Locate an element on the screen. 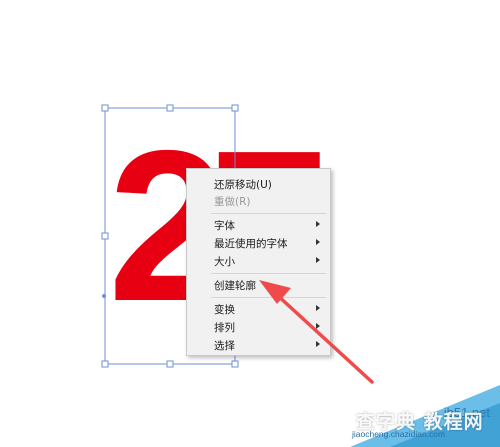 The image size is (500, 447). menu-item-create-outlines: 创建轮廓 is located at coordinates (258, 284).